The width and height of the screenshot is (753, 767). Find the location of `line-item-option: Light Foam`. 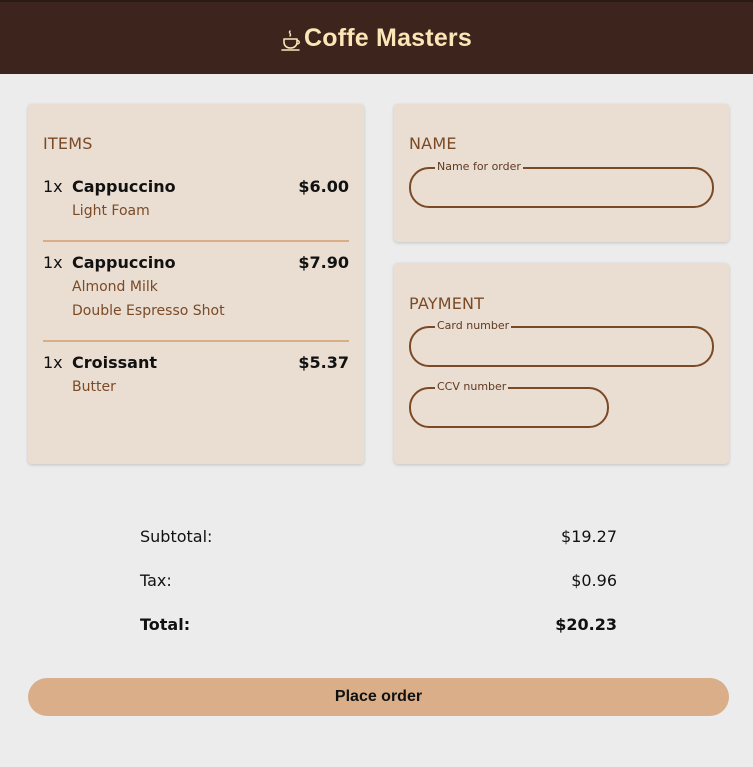

line-item-option: Light Foam is located at coordinates (111, 211).